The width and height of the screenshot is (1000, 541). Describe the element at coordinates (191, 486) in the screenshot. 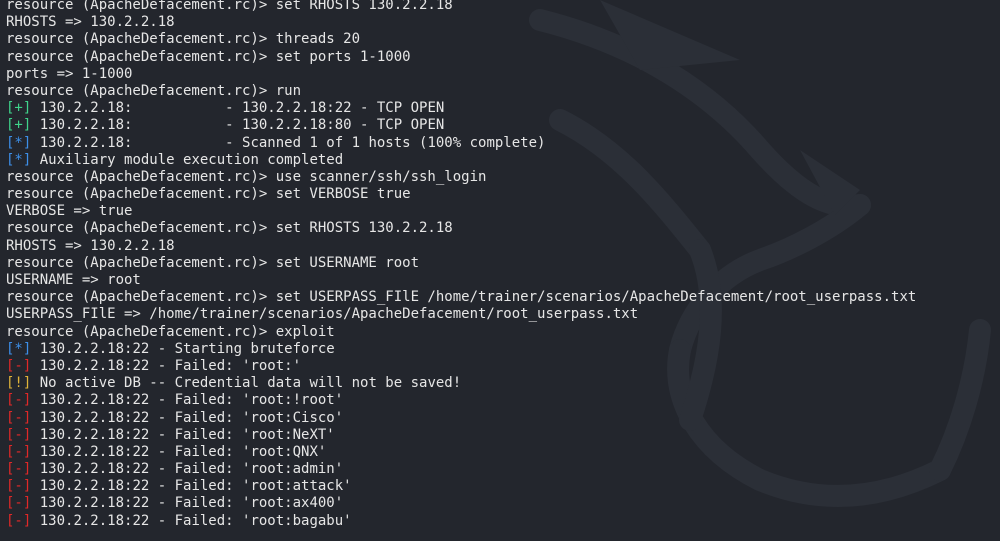

I see `line-text: 130.2.2.18:22 - Failed: 'root:attack'` at that location.